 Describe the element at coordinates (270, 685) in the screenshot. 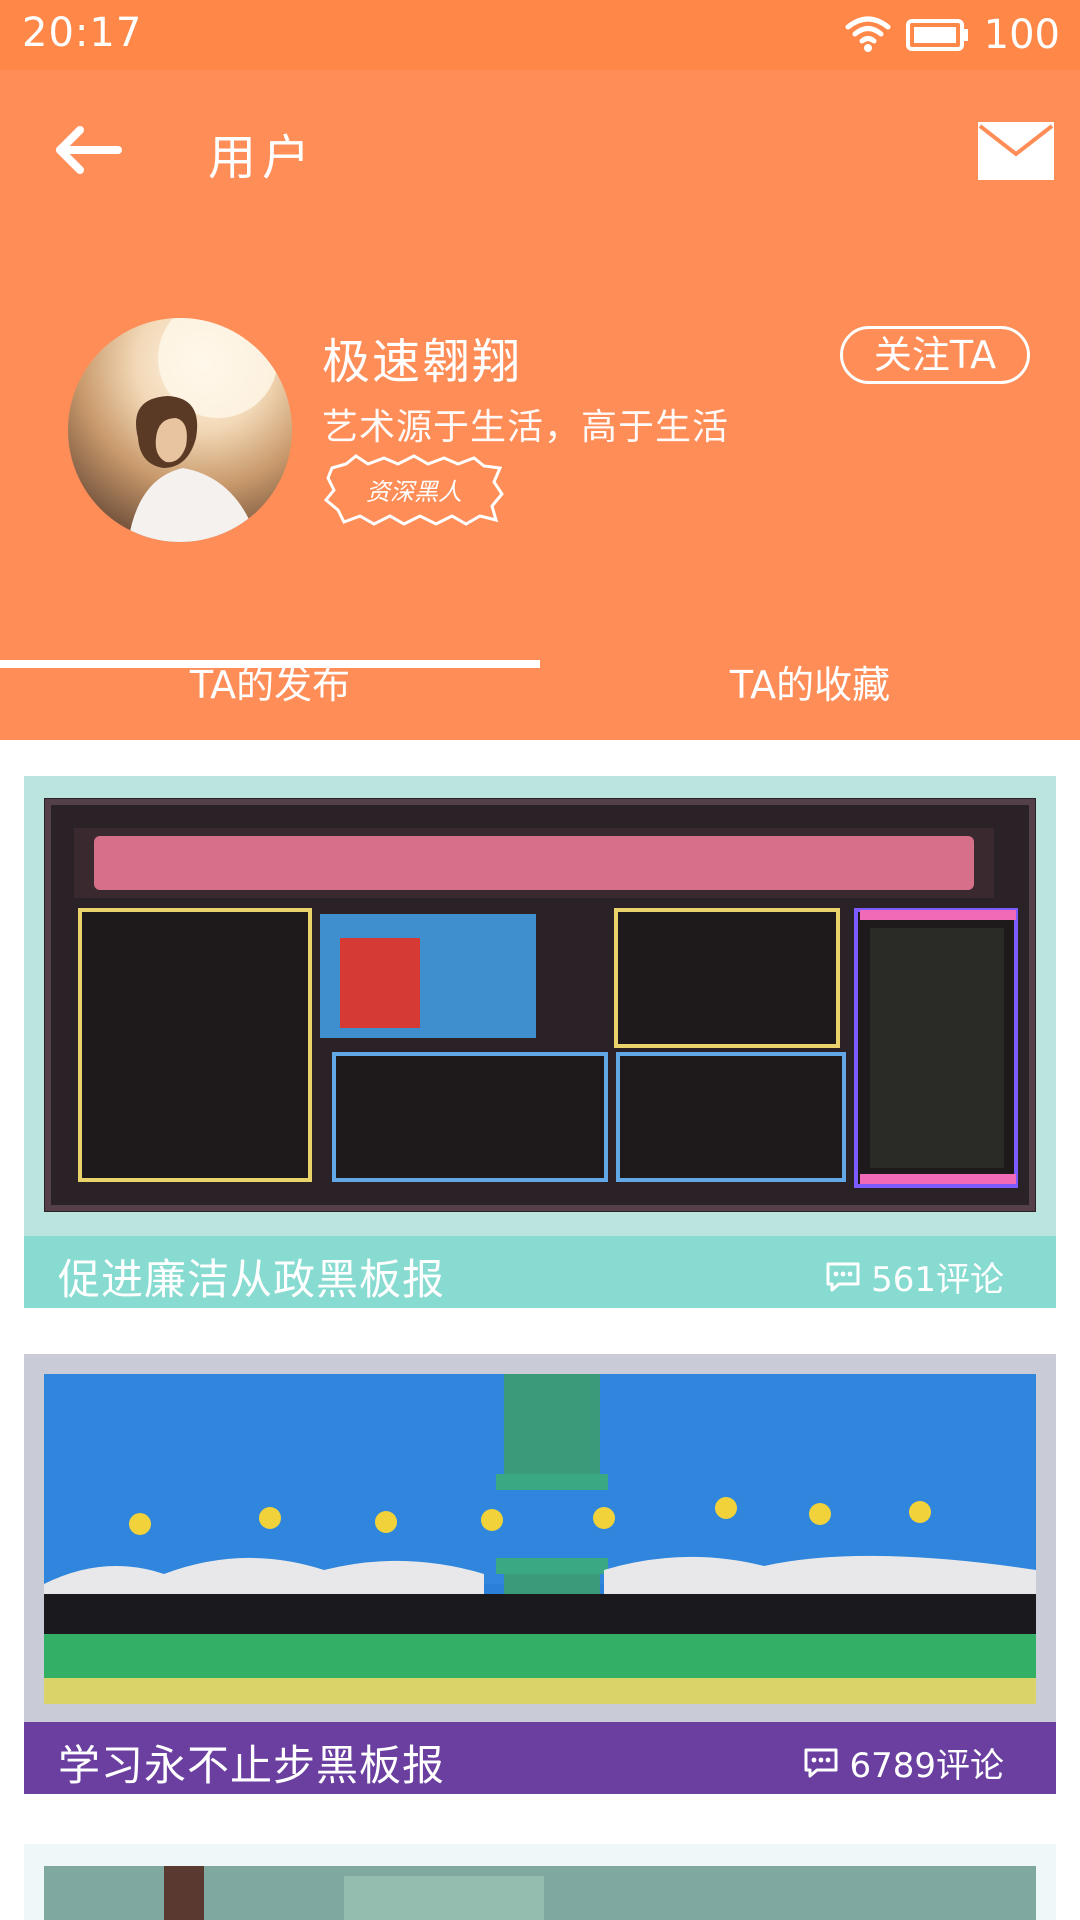

I see `tab-publications: TA的发布` at that location.